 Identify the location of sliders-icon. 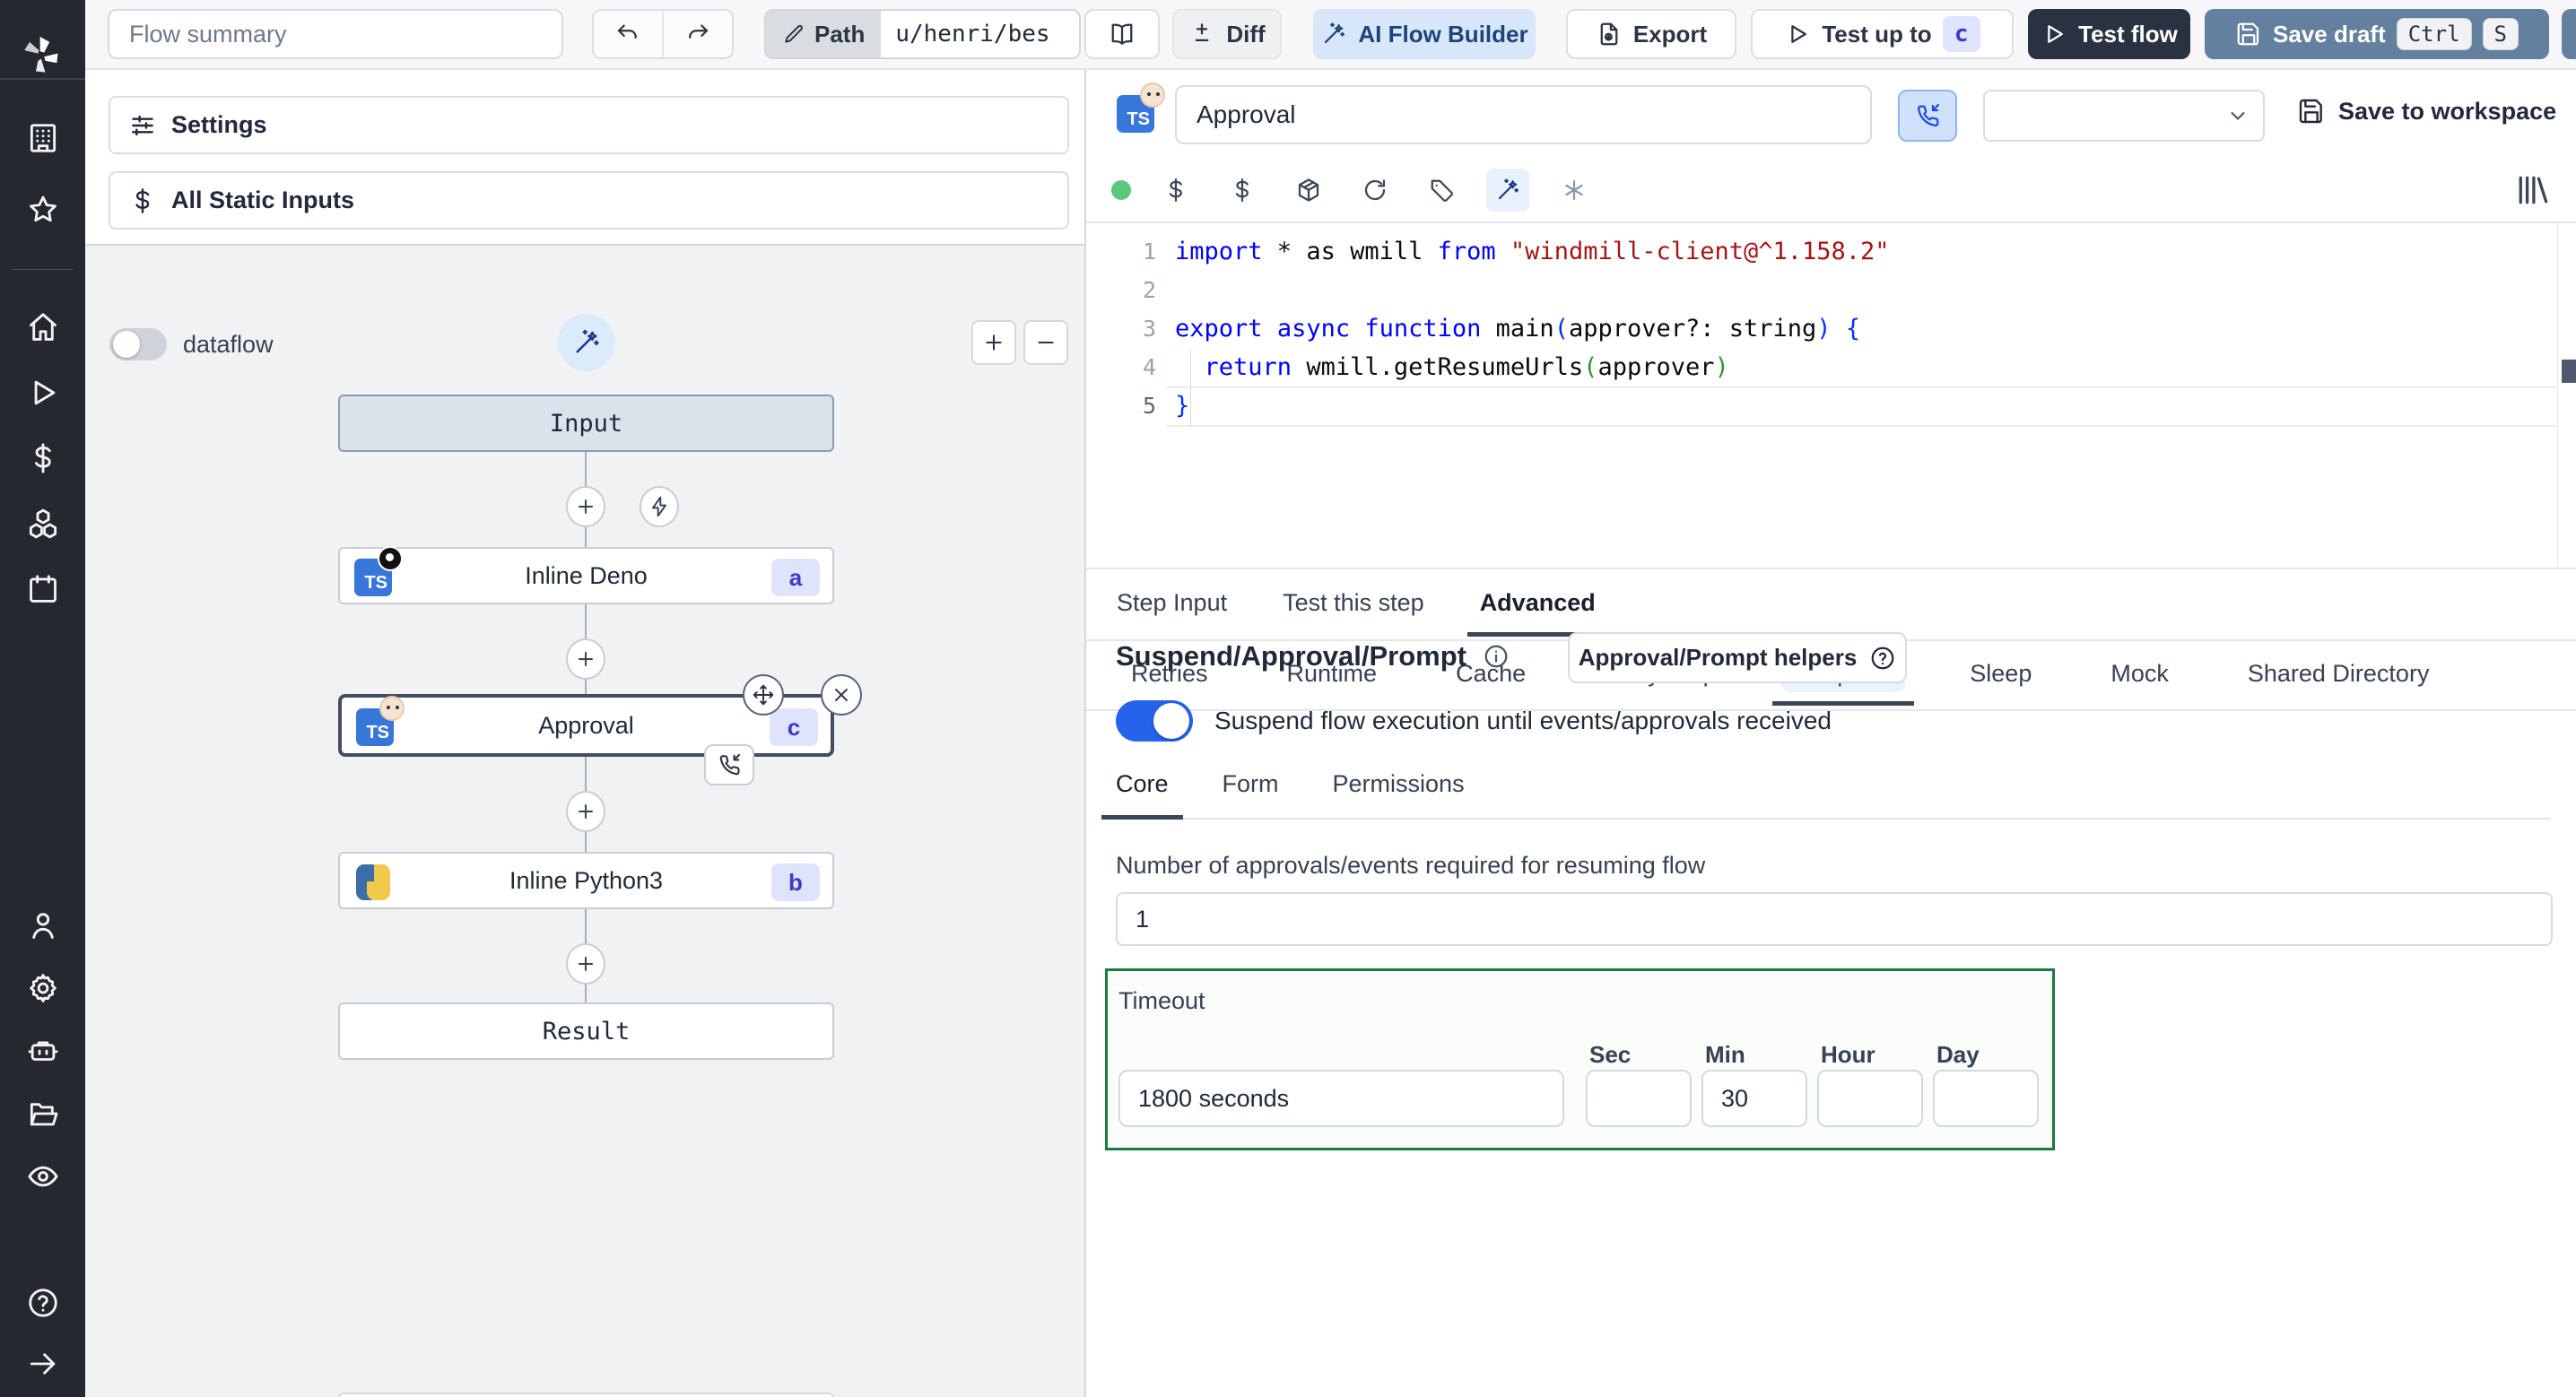
(142, 125).